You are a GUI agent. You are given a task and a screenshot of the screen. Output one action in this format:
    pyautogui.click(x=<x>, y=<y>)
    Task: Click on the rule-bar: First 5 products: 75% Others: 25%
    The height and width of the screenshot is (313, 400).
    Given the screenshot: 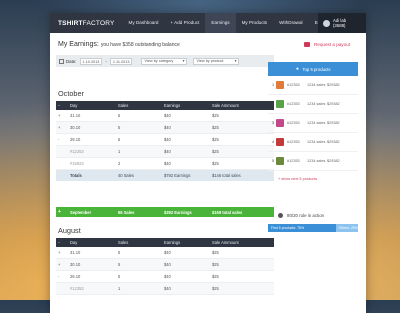 What is the action you would take?
    pyautogui.click(x=313, y=228)
    